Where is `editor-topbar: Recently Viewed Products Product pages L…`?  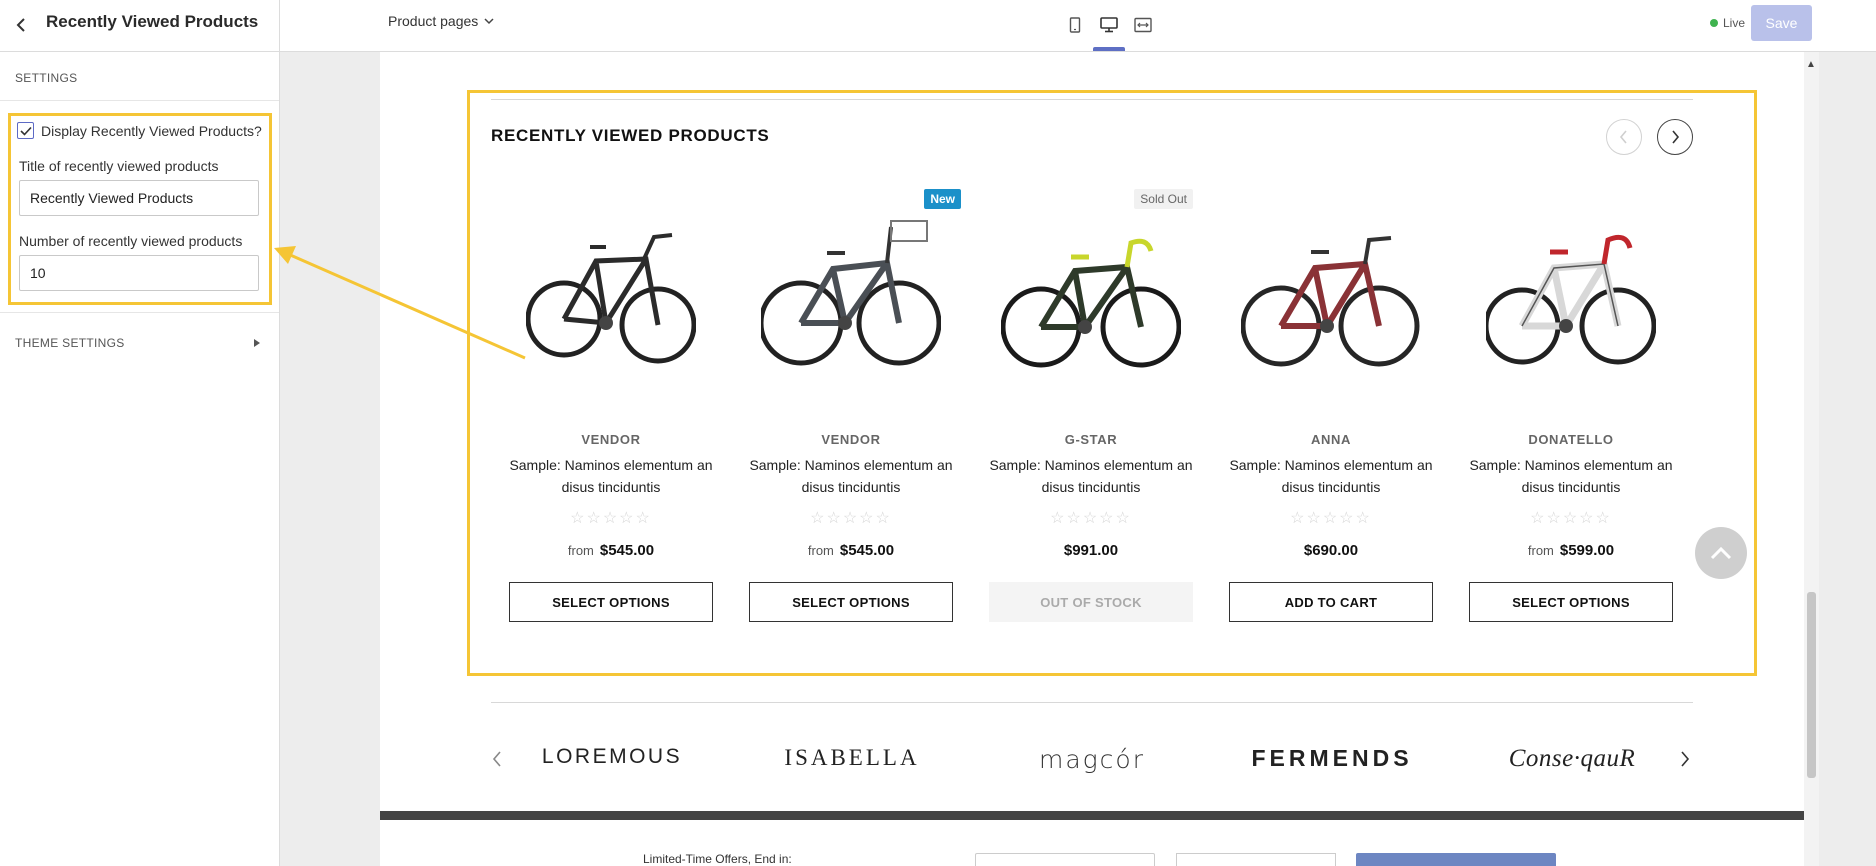
editor-topbar: Recently Viewed Products Product pages L… is located at coordinates (938, 26).